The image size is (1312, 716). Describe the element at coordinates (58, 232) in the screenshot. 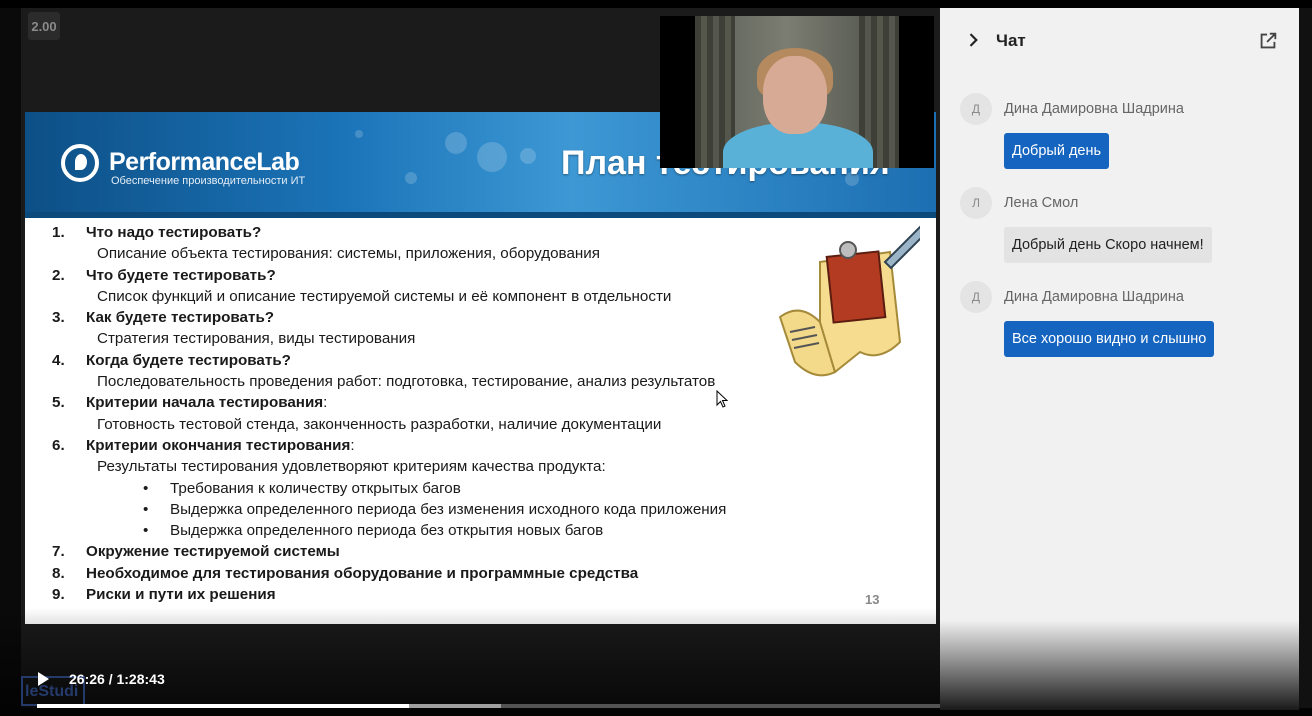

I see `item-number: 1.` at that location.